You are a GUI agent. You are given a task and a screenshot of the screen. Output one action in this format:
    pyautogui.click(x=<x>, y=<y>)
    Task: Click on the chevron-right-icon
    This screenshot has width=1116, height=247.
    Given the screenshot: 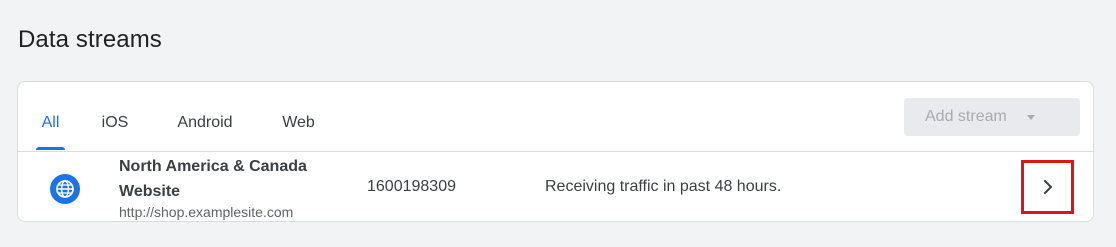 What is the action you would take?
    pyautogui.click(x=1047, y=187)
    